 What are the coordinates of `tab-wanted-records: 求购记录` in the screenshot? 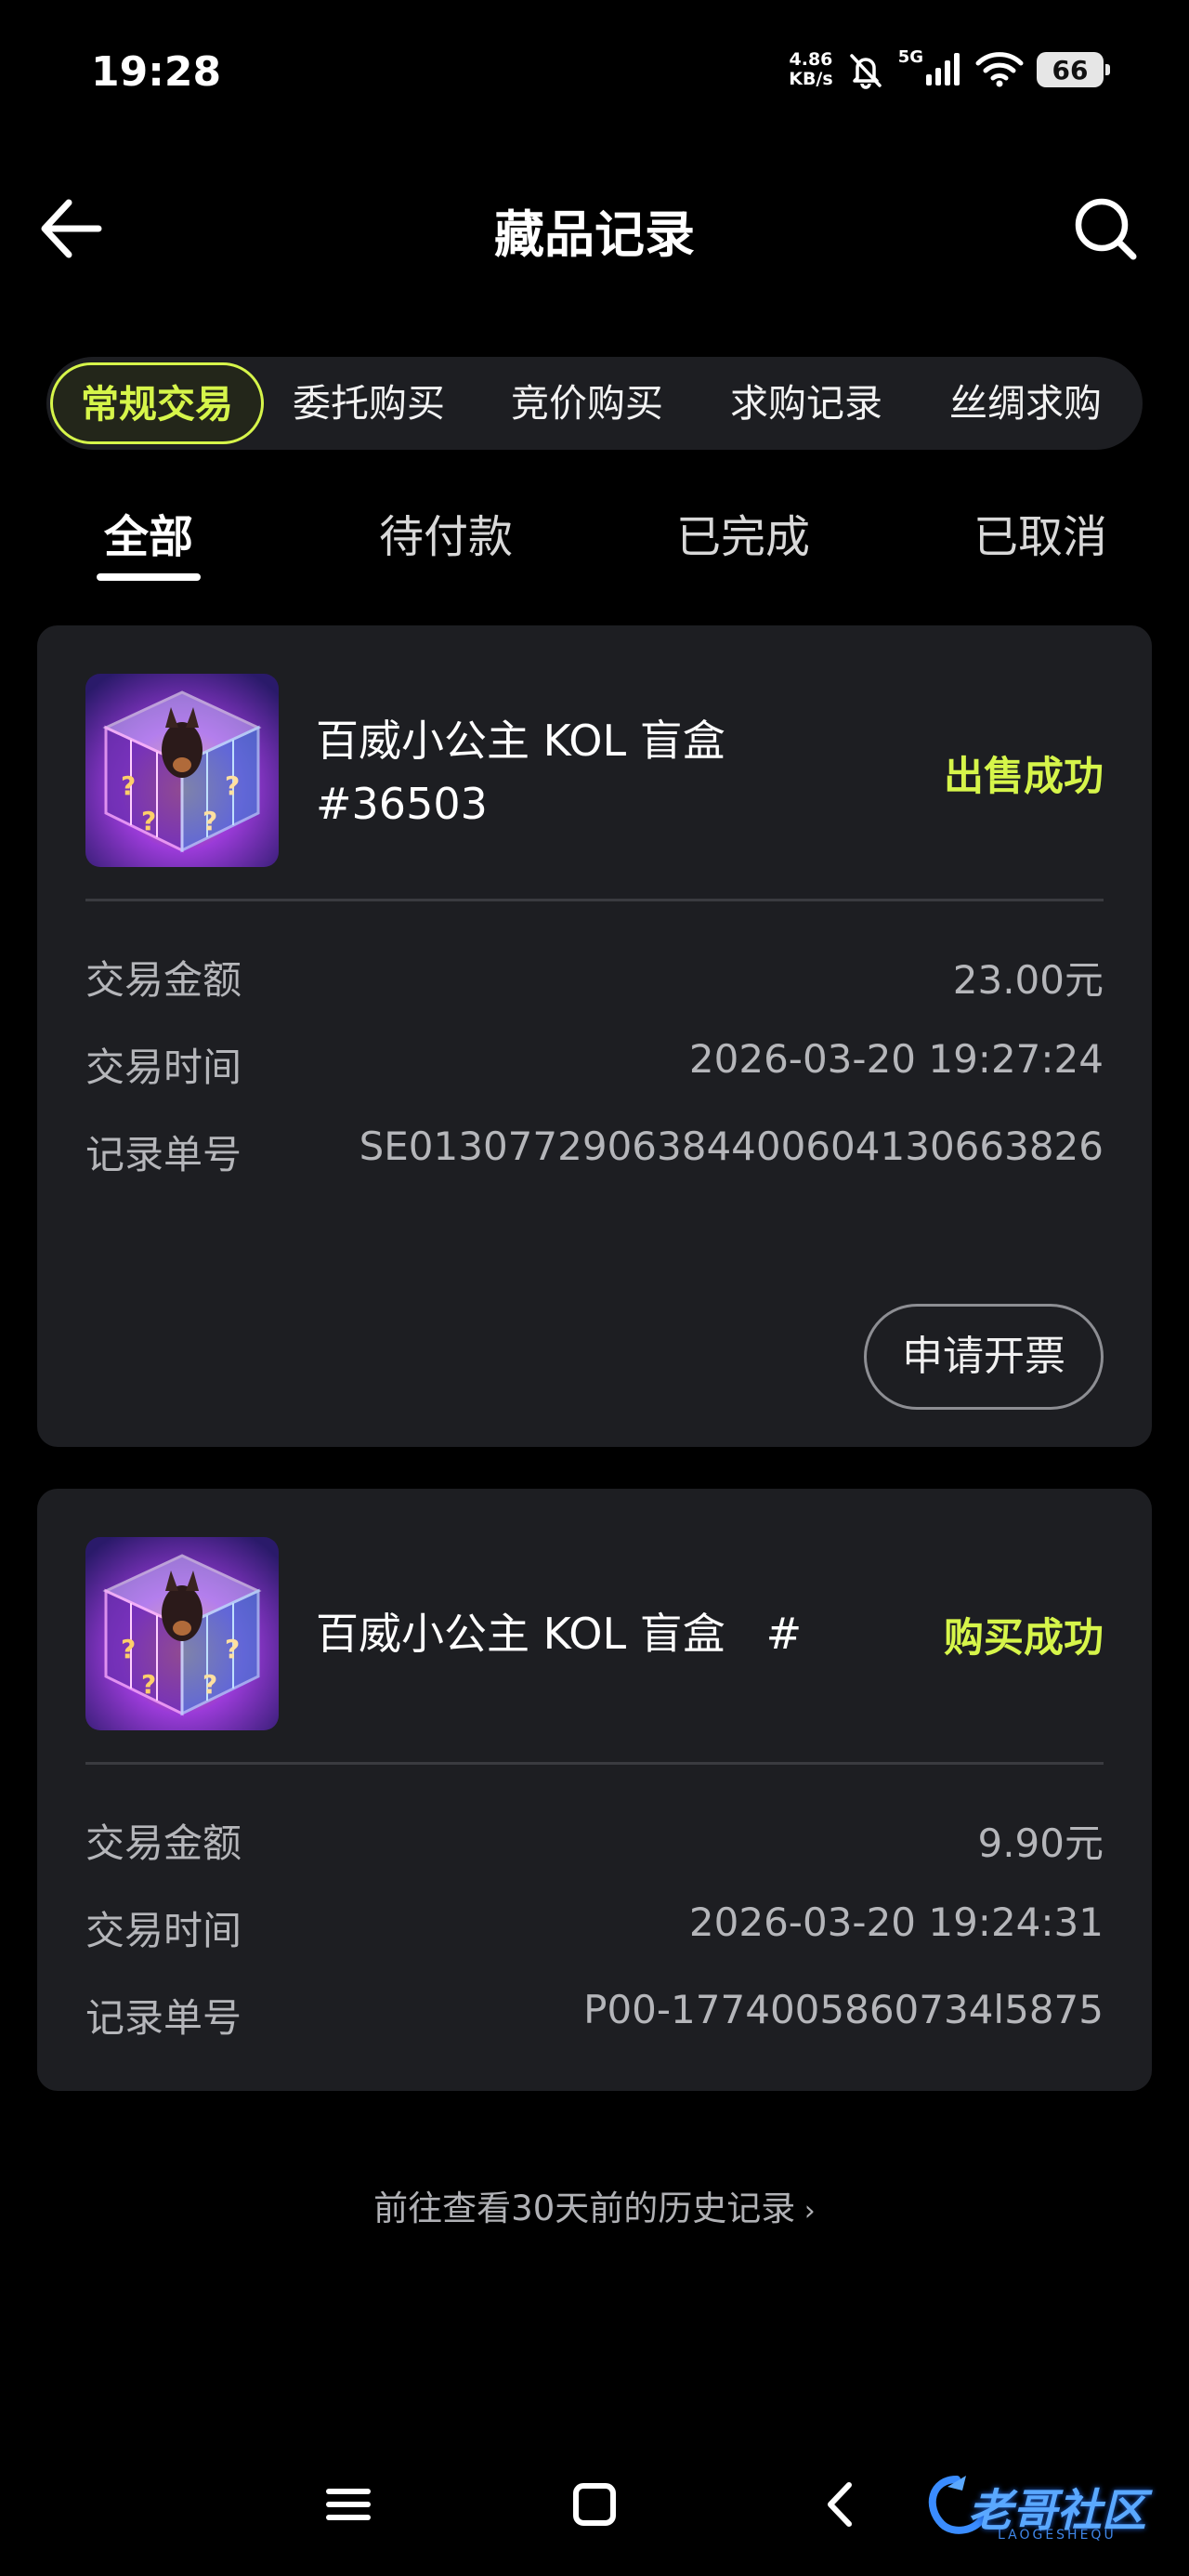 It's located at (806, 403).